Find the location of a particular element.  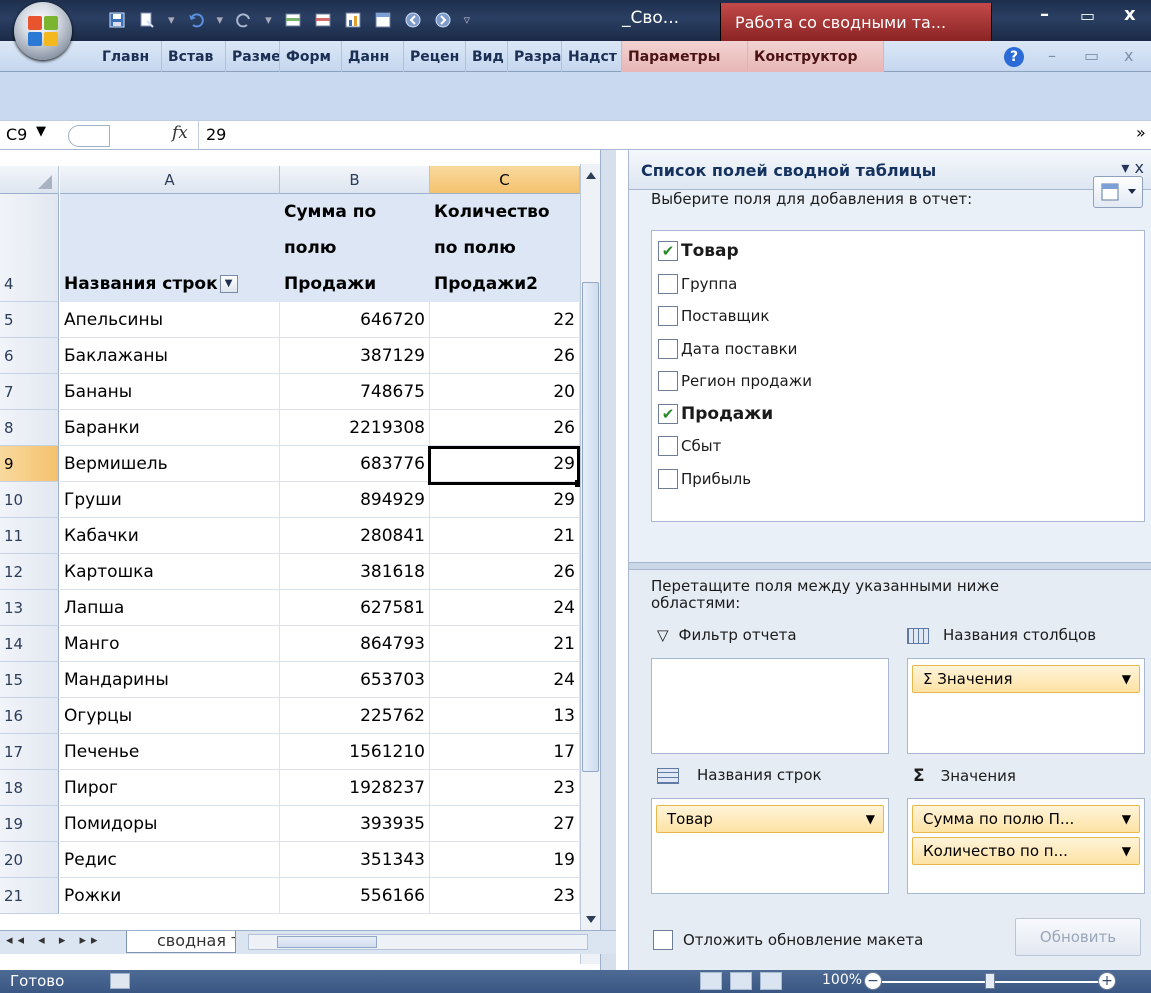

cell-product: Манго is located at coordinates (170, 644).